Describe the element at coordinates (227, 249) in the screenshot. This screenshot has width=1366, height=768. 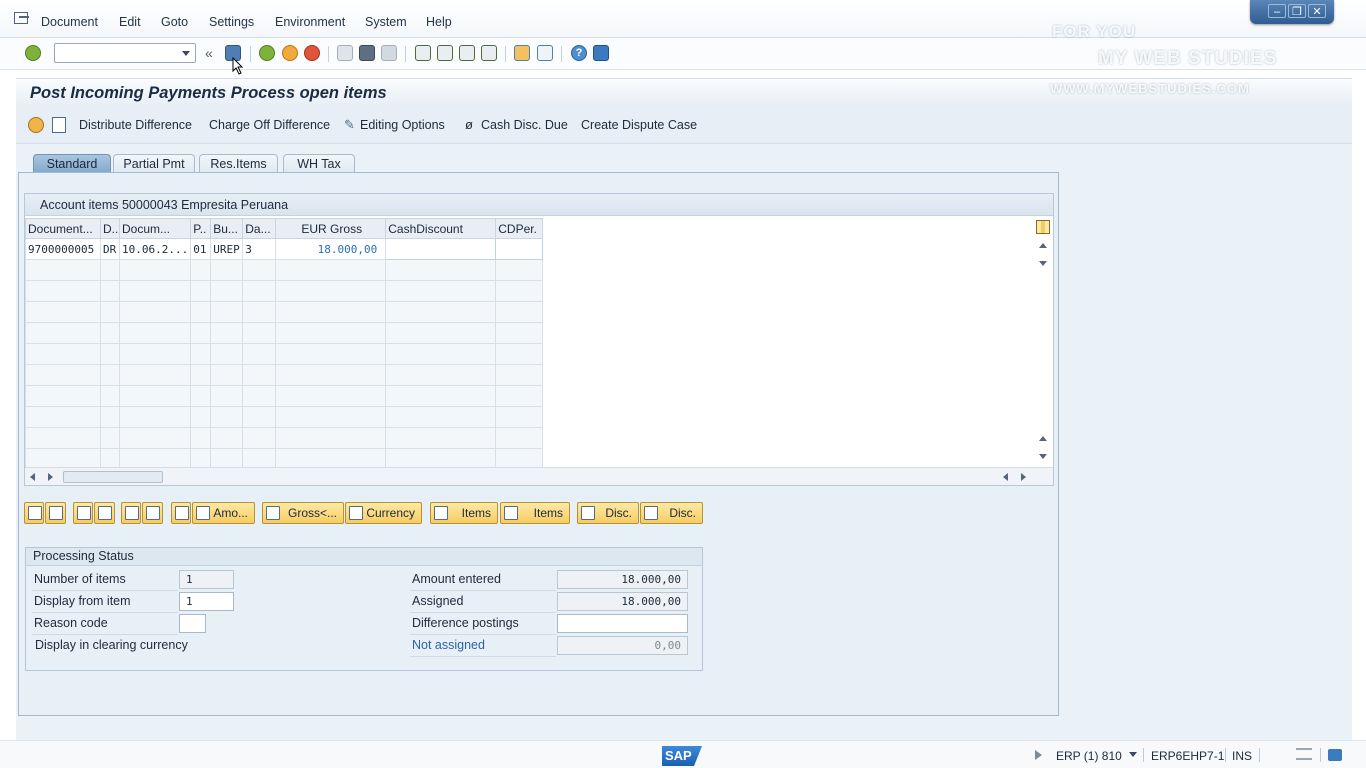
I see `table-cell: UREP` at that location.